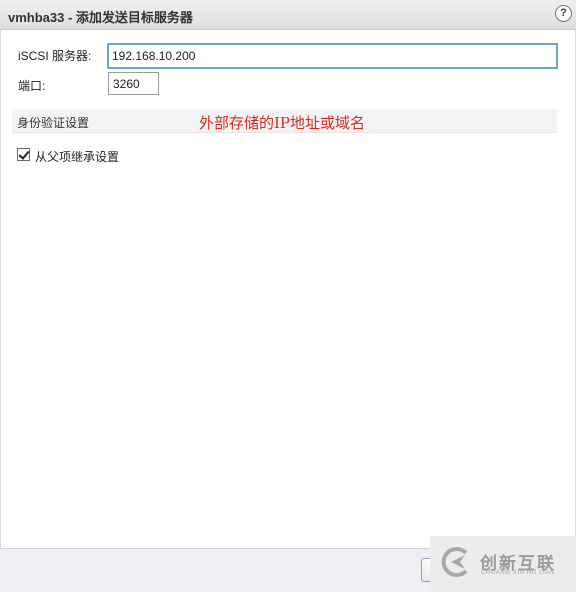  I want to click on dialog-titlebar: vmhba33 - 添加发送目标服务器 ?, so click(288, 15).